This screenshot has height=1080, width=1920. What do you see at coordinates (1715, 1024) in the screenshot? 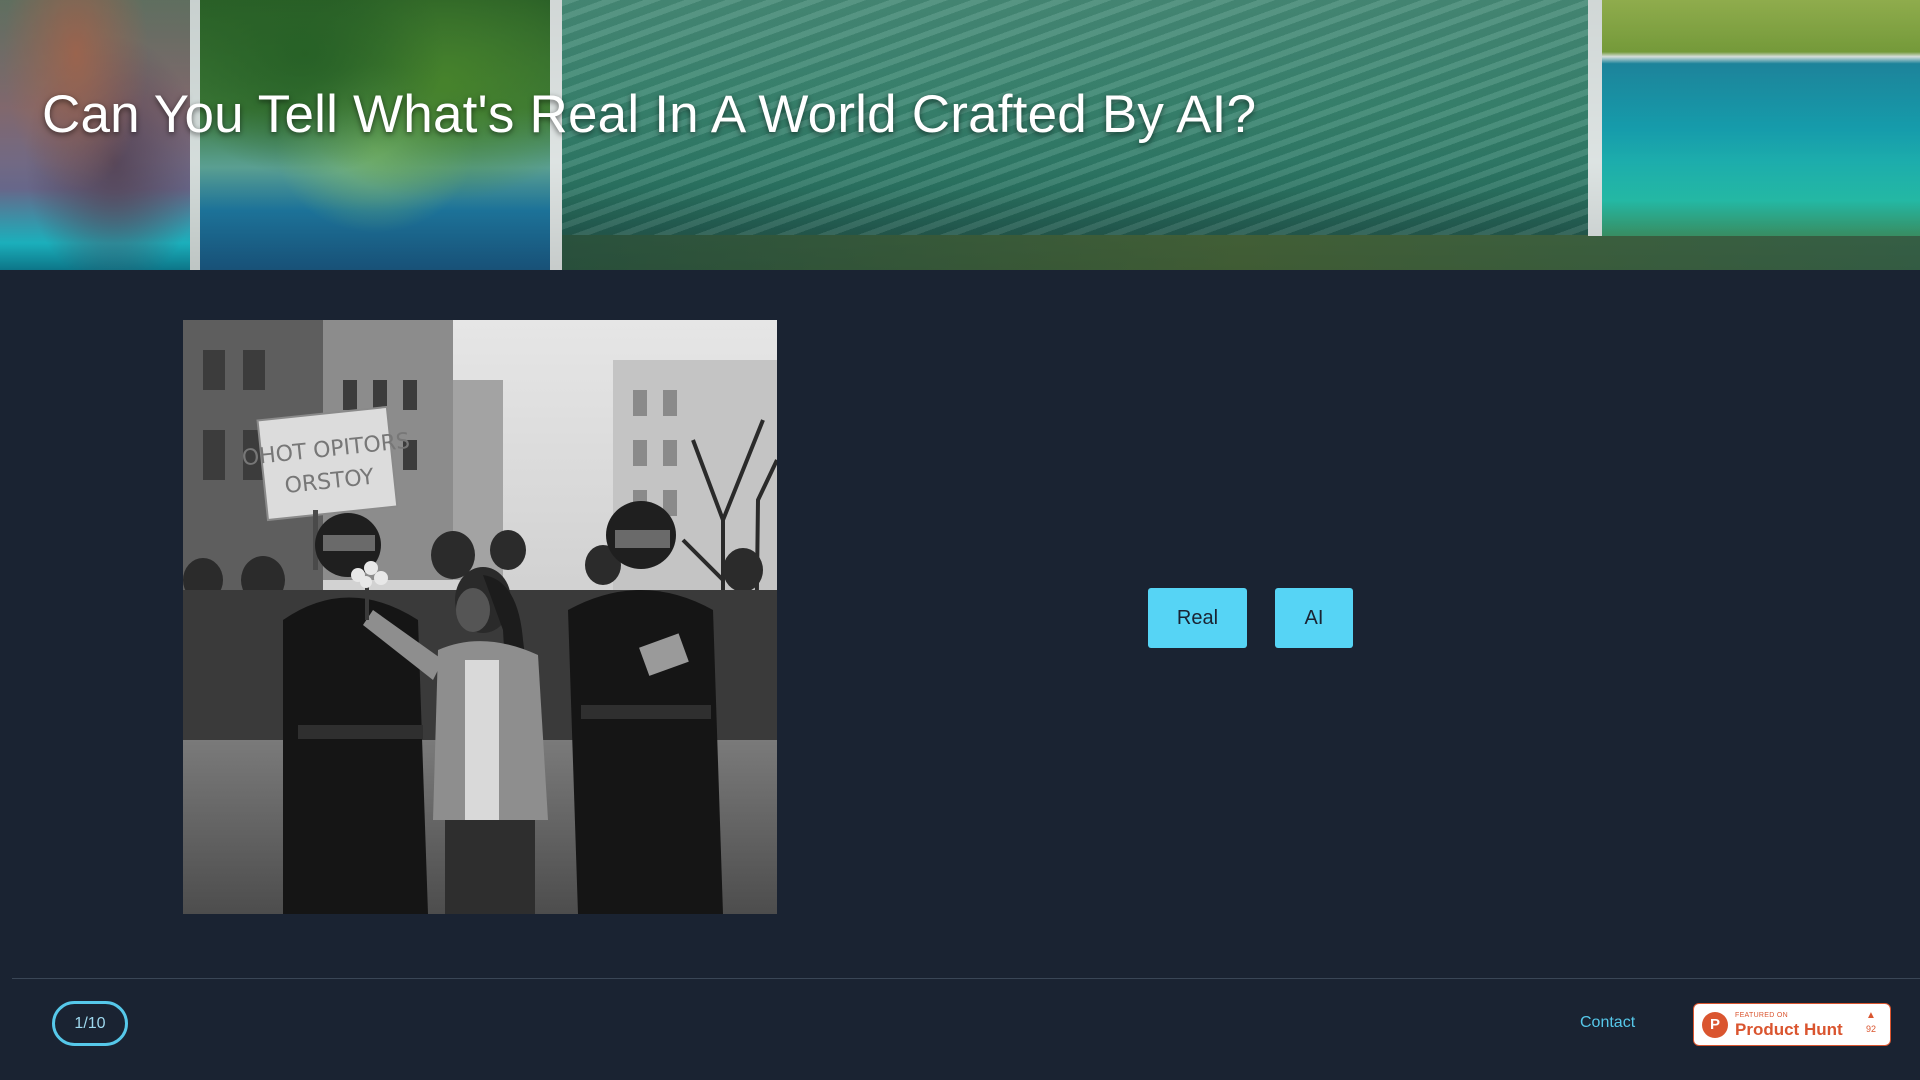
I see `product-hunt-logo-icon: P` at bounding box center [1715, 1024].